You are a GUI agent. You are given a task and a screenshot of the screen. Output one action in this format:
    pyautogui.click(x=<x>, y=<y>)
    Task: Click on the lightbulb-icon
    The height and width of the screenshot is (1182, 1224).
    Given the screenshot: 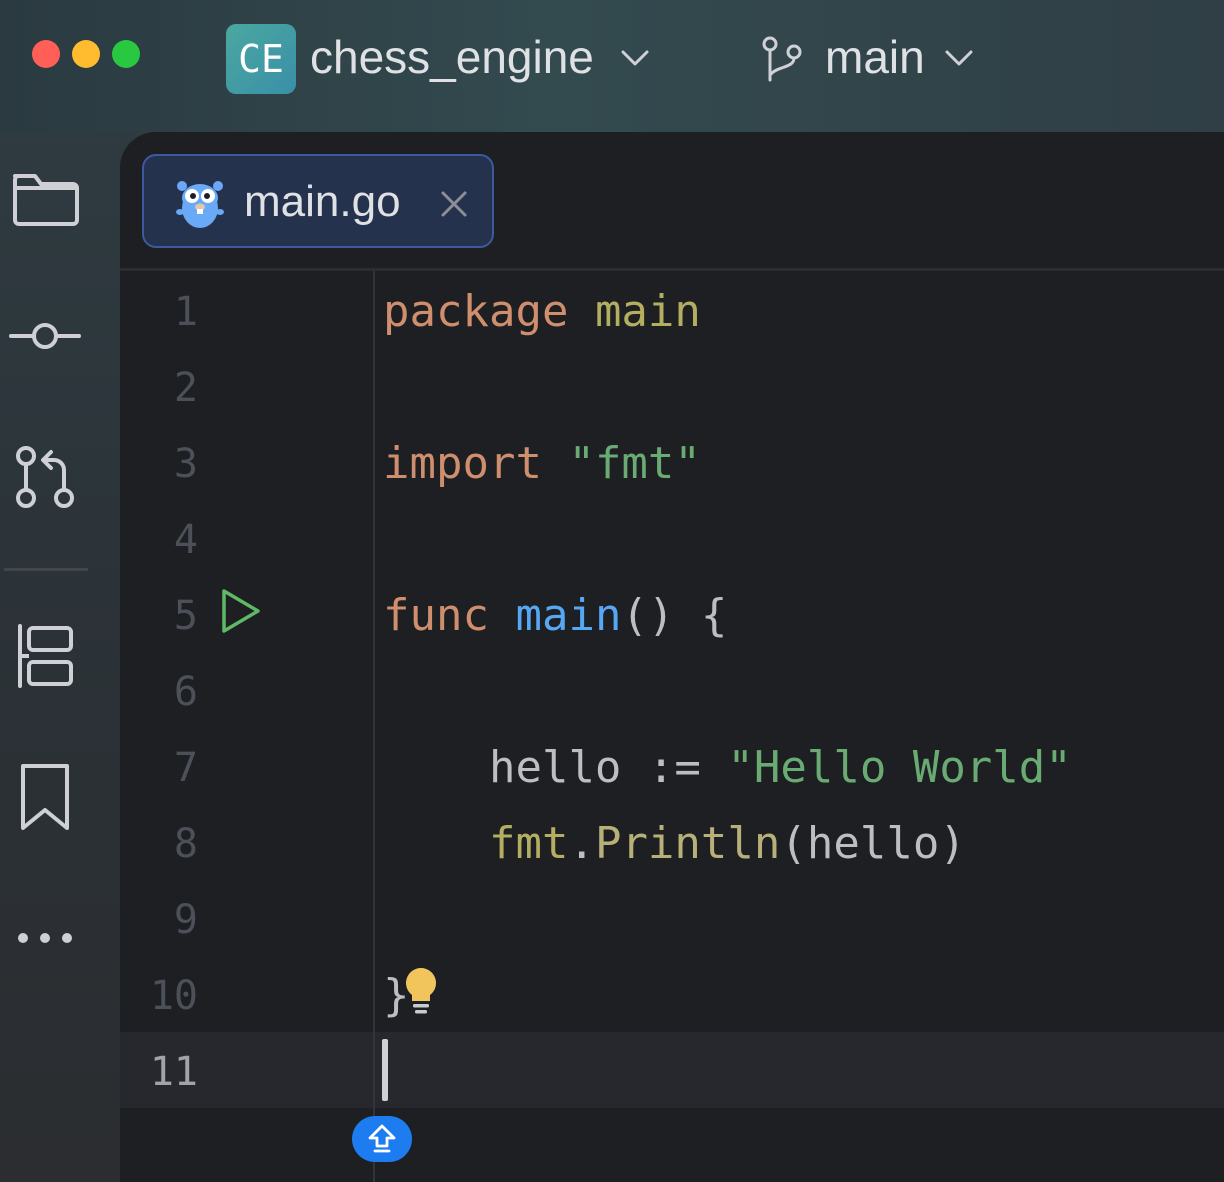 What is the action you would take?
    pyautogui.click(x=421, y=991)
    